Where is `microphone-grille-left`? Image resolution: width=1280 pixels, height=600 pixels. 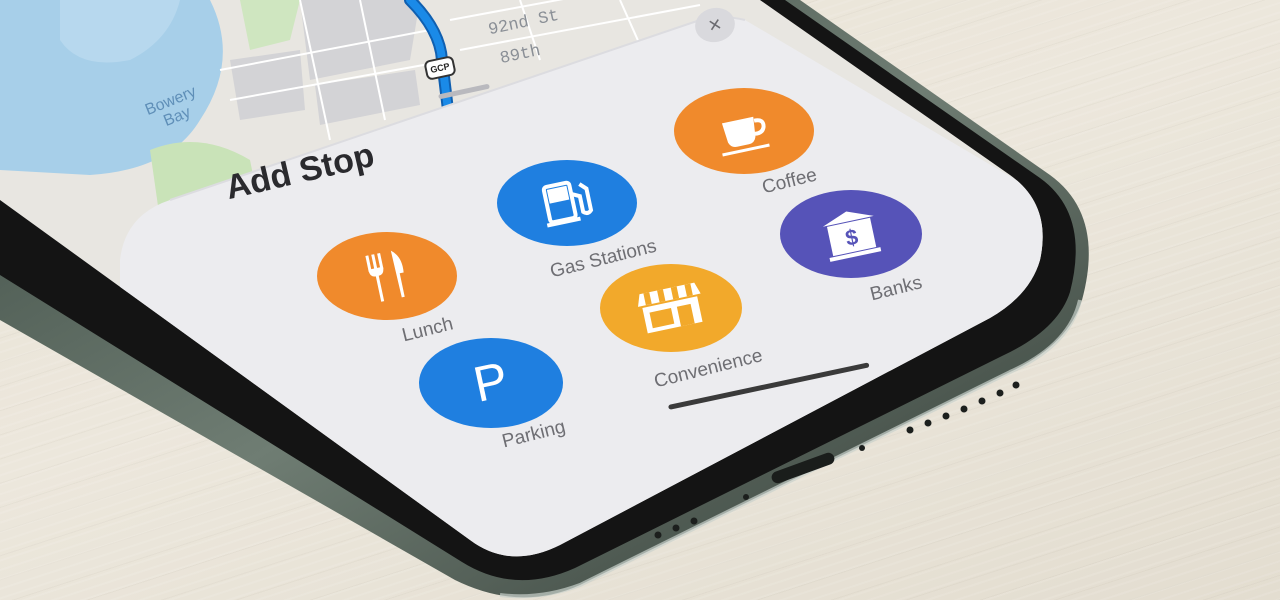
microphone-grille-left is located at coordinates (676, 528).